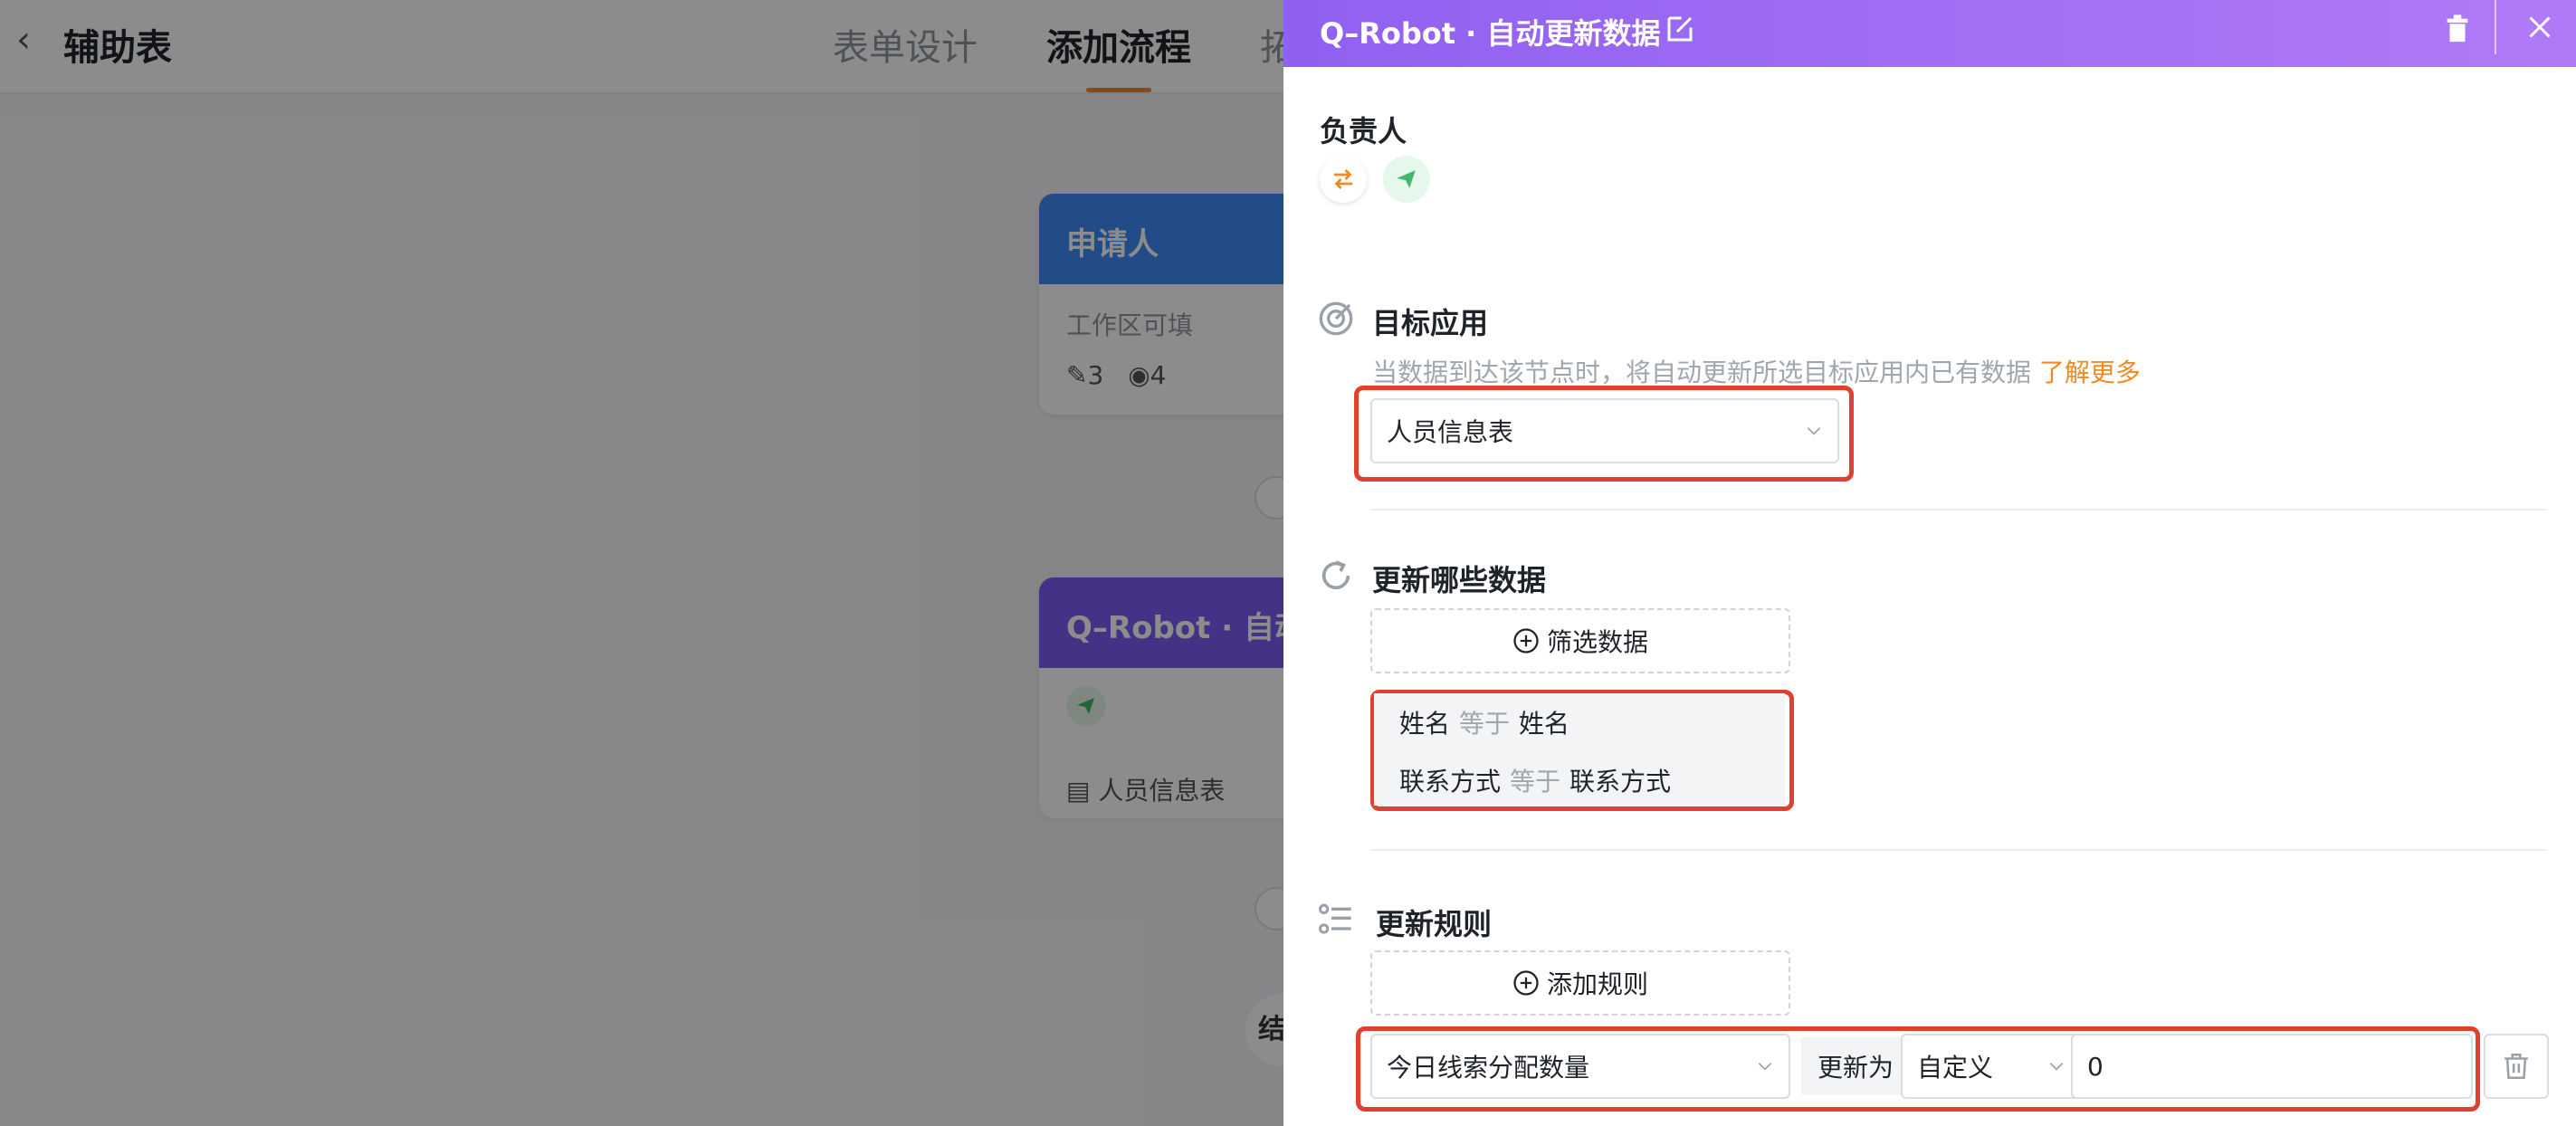 Image resolution: width=2576 pixels, height=1126 pixels. Describe the element at coordinates (1491, 33) in the screenshot. I see `drawer-title: Q–Robot · 自动更新数据` at that location.